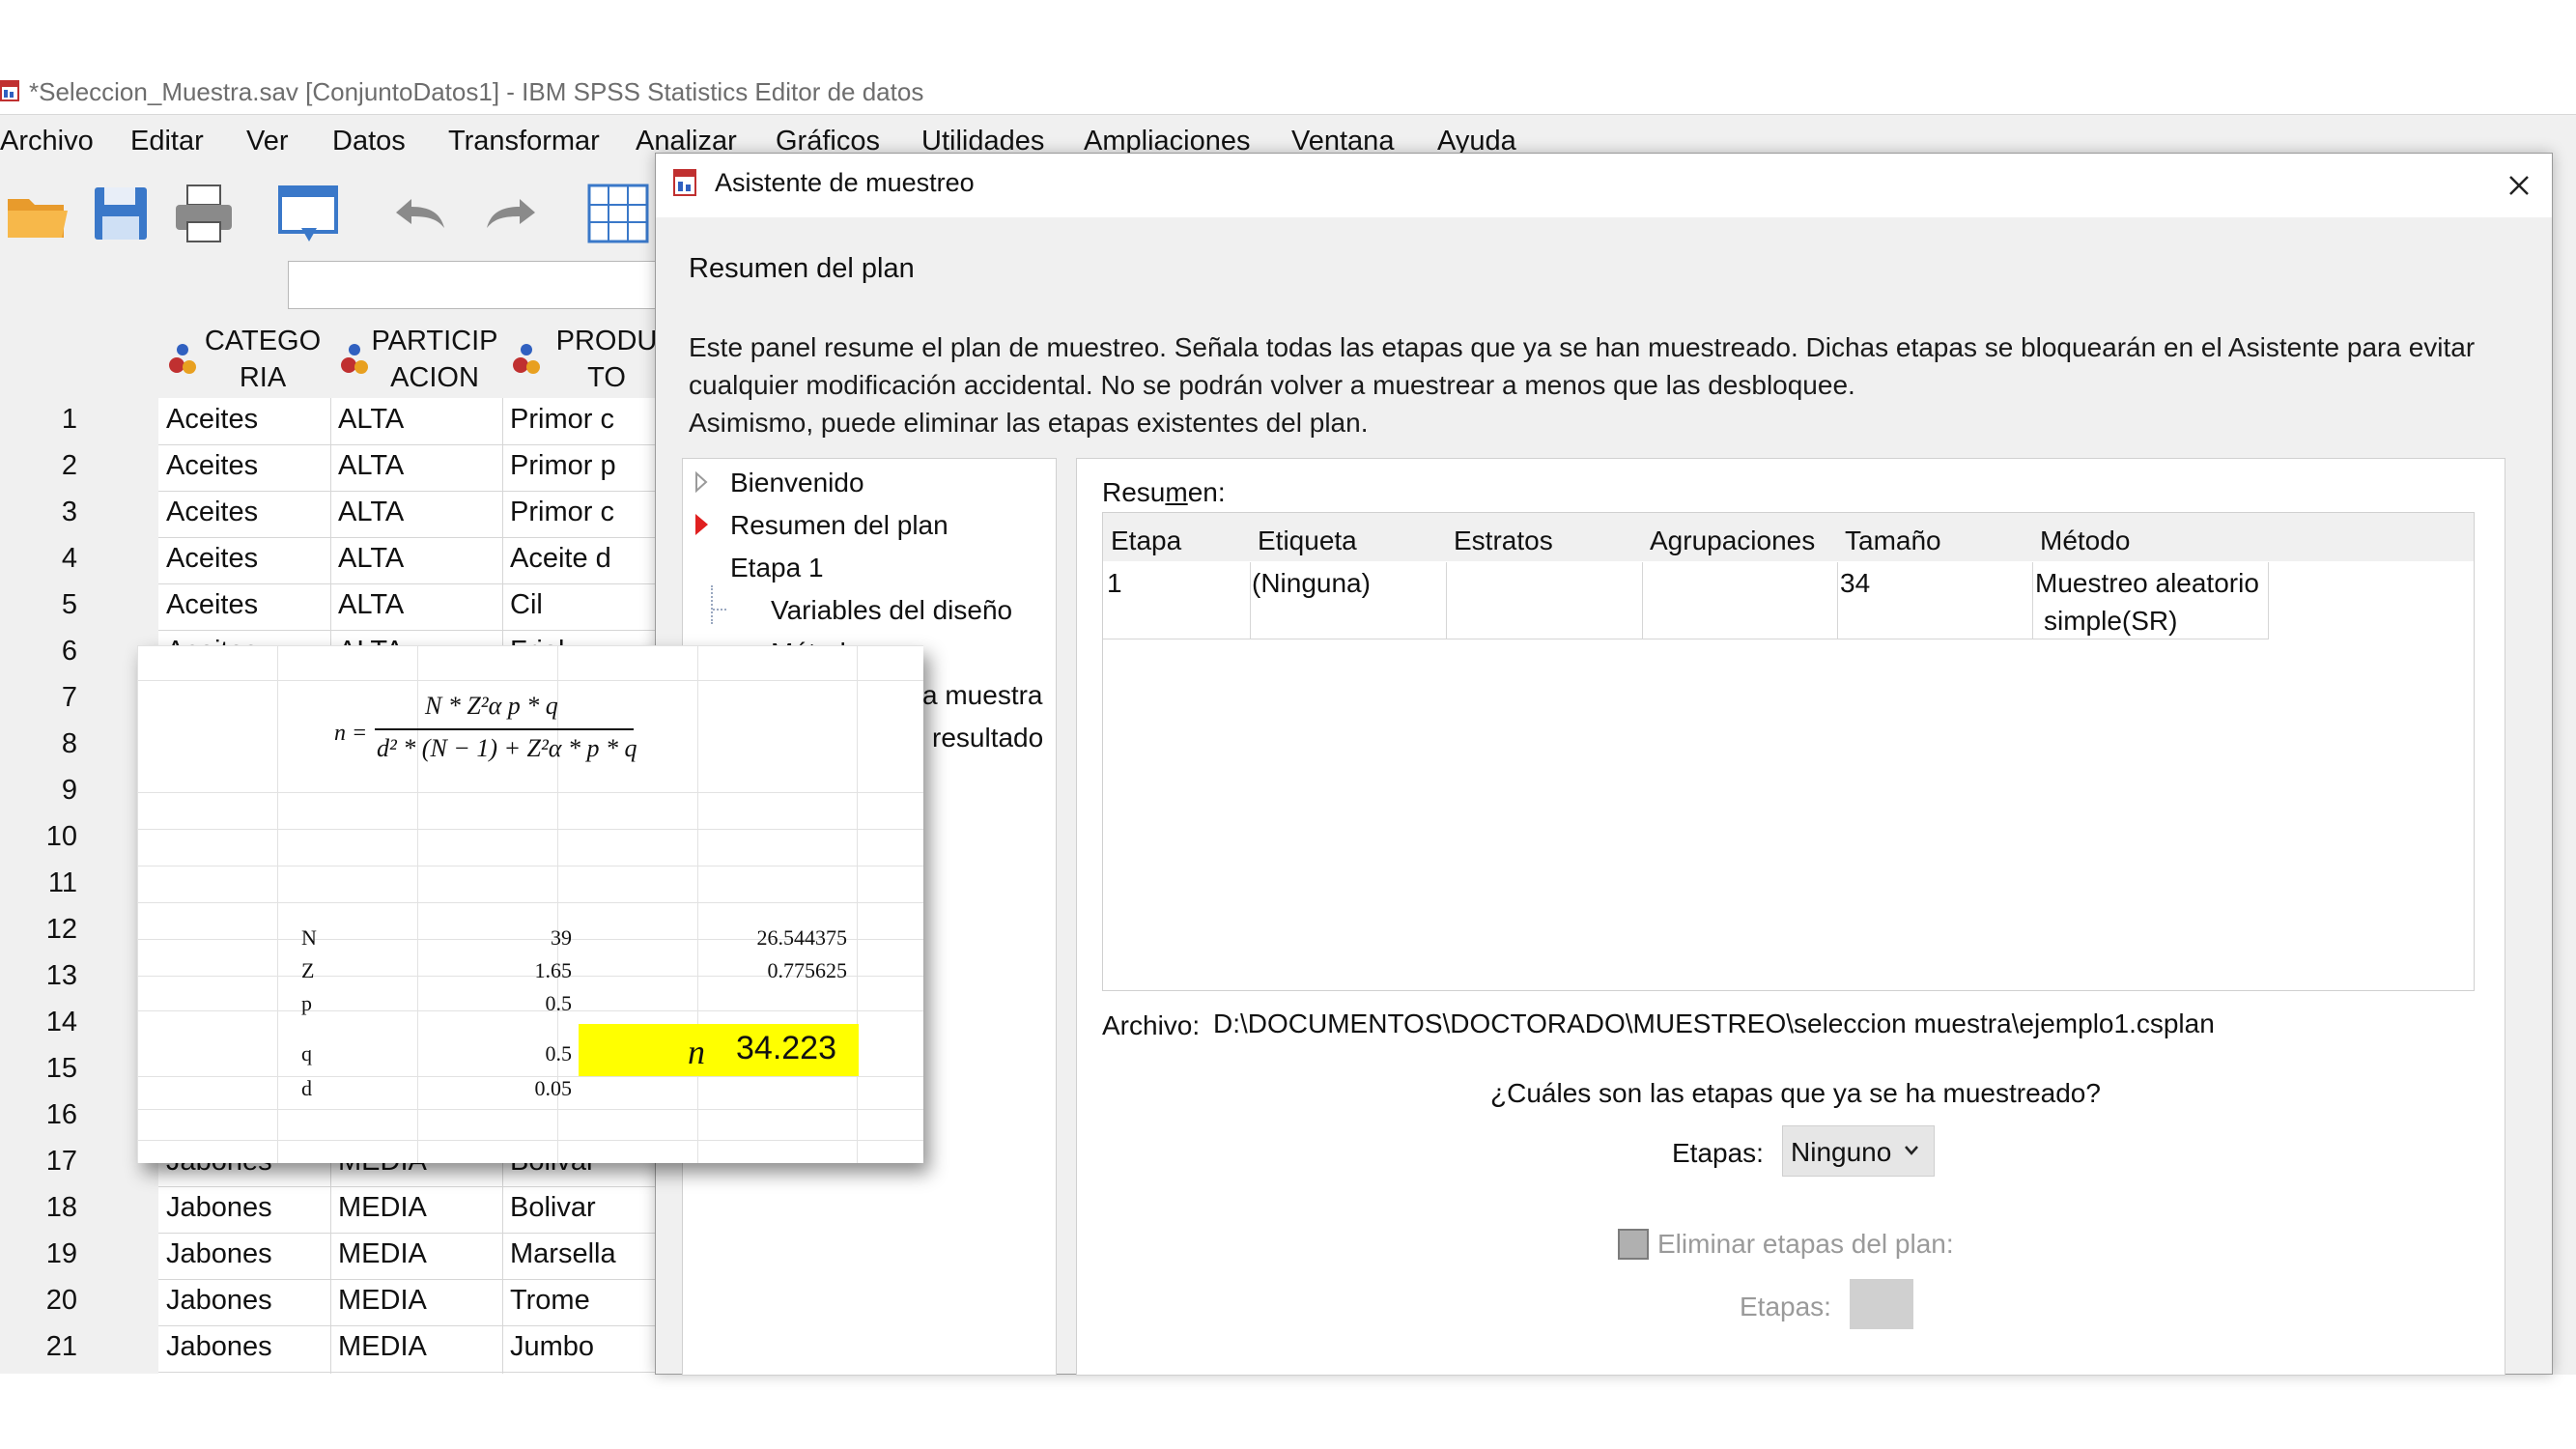 The image size is (2576, 1449). I want to click on column-header-categoria: CATEGO RIA, so click(245, 359).